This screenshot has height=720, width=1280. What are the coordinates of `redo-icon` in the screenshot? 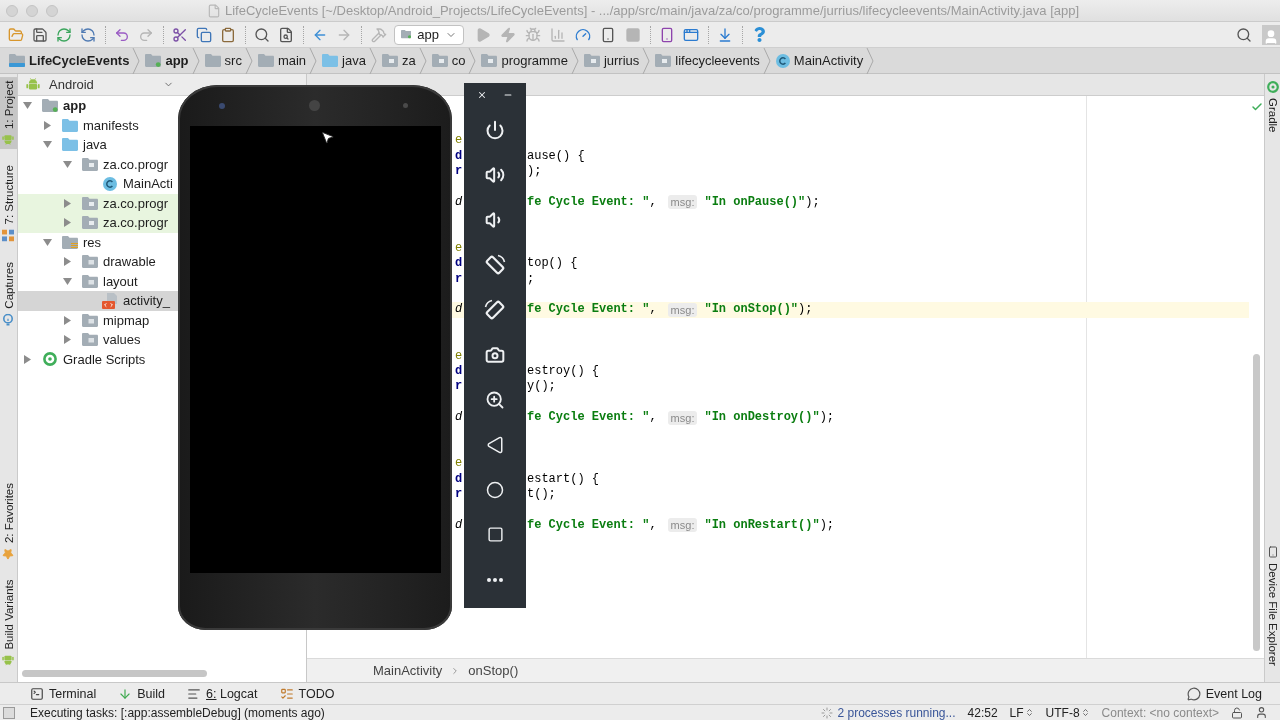 It's located at (146, 34).